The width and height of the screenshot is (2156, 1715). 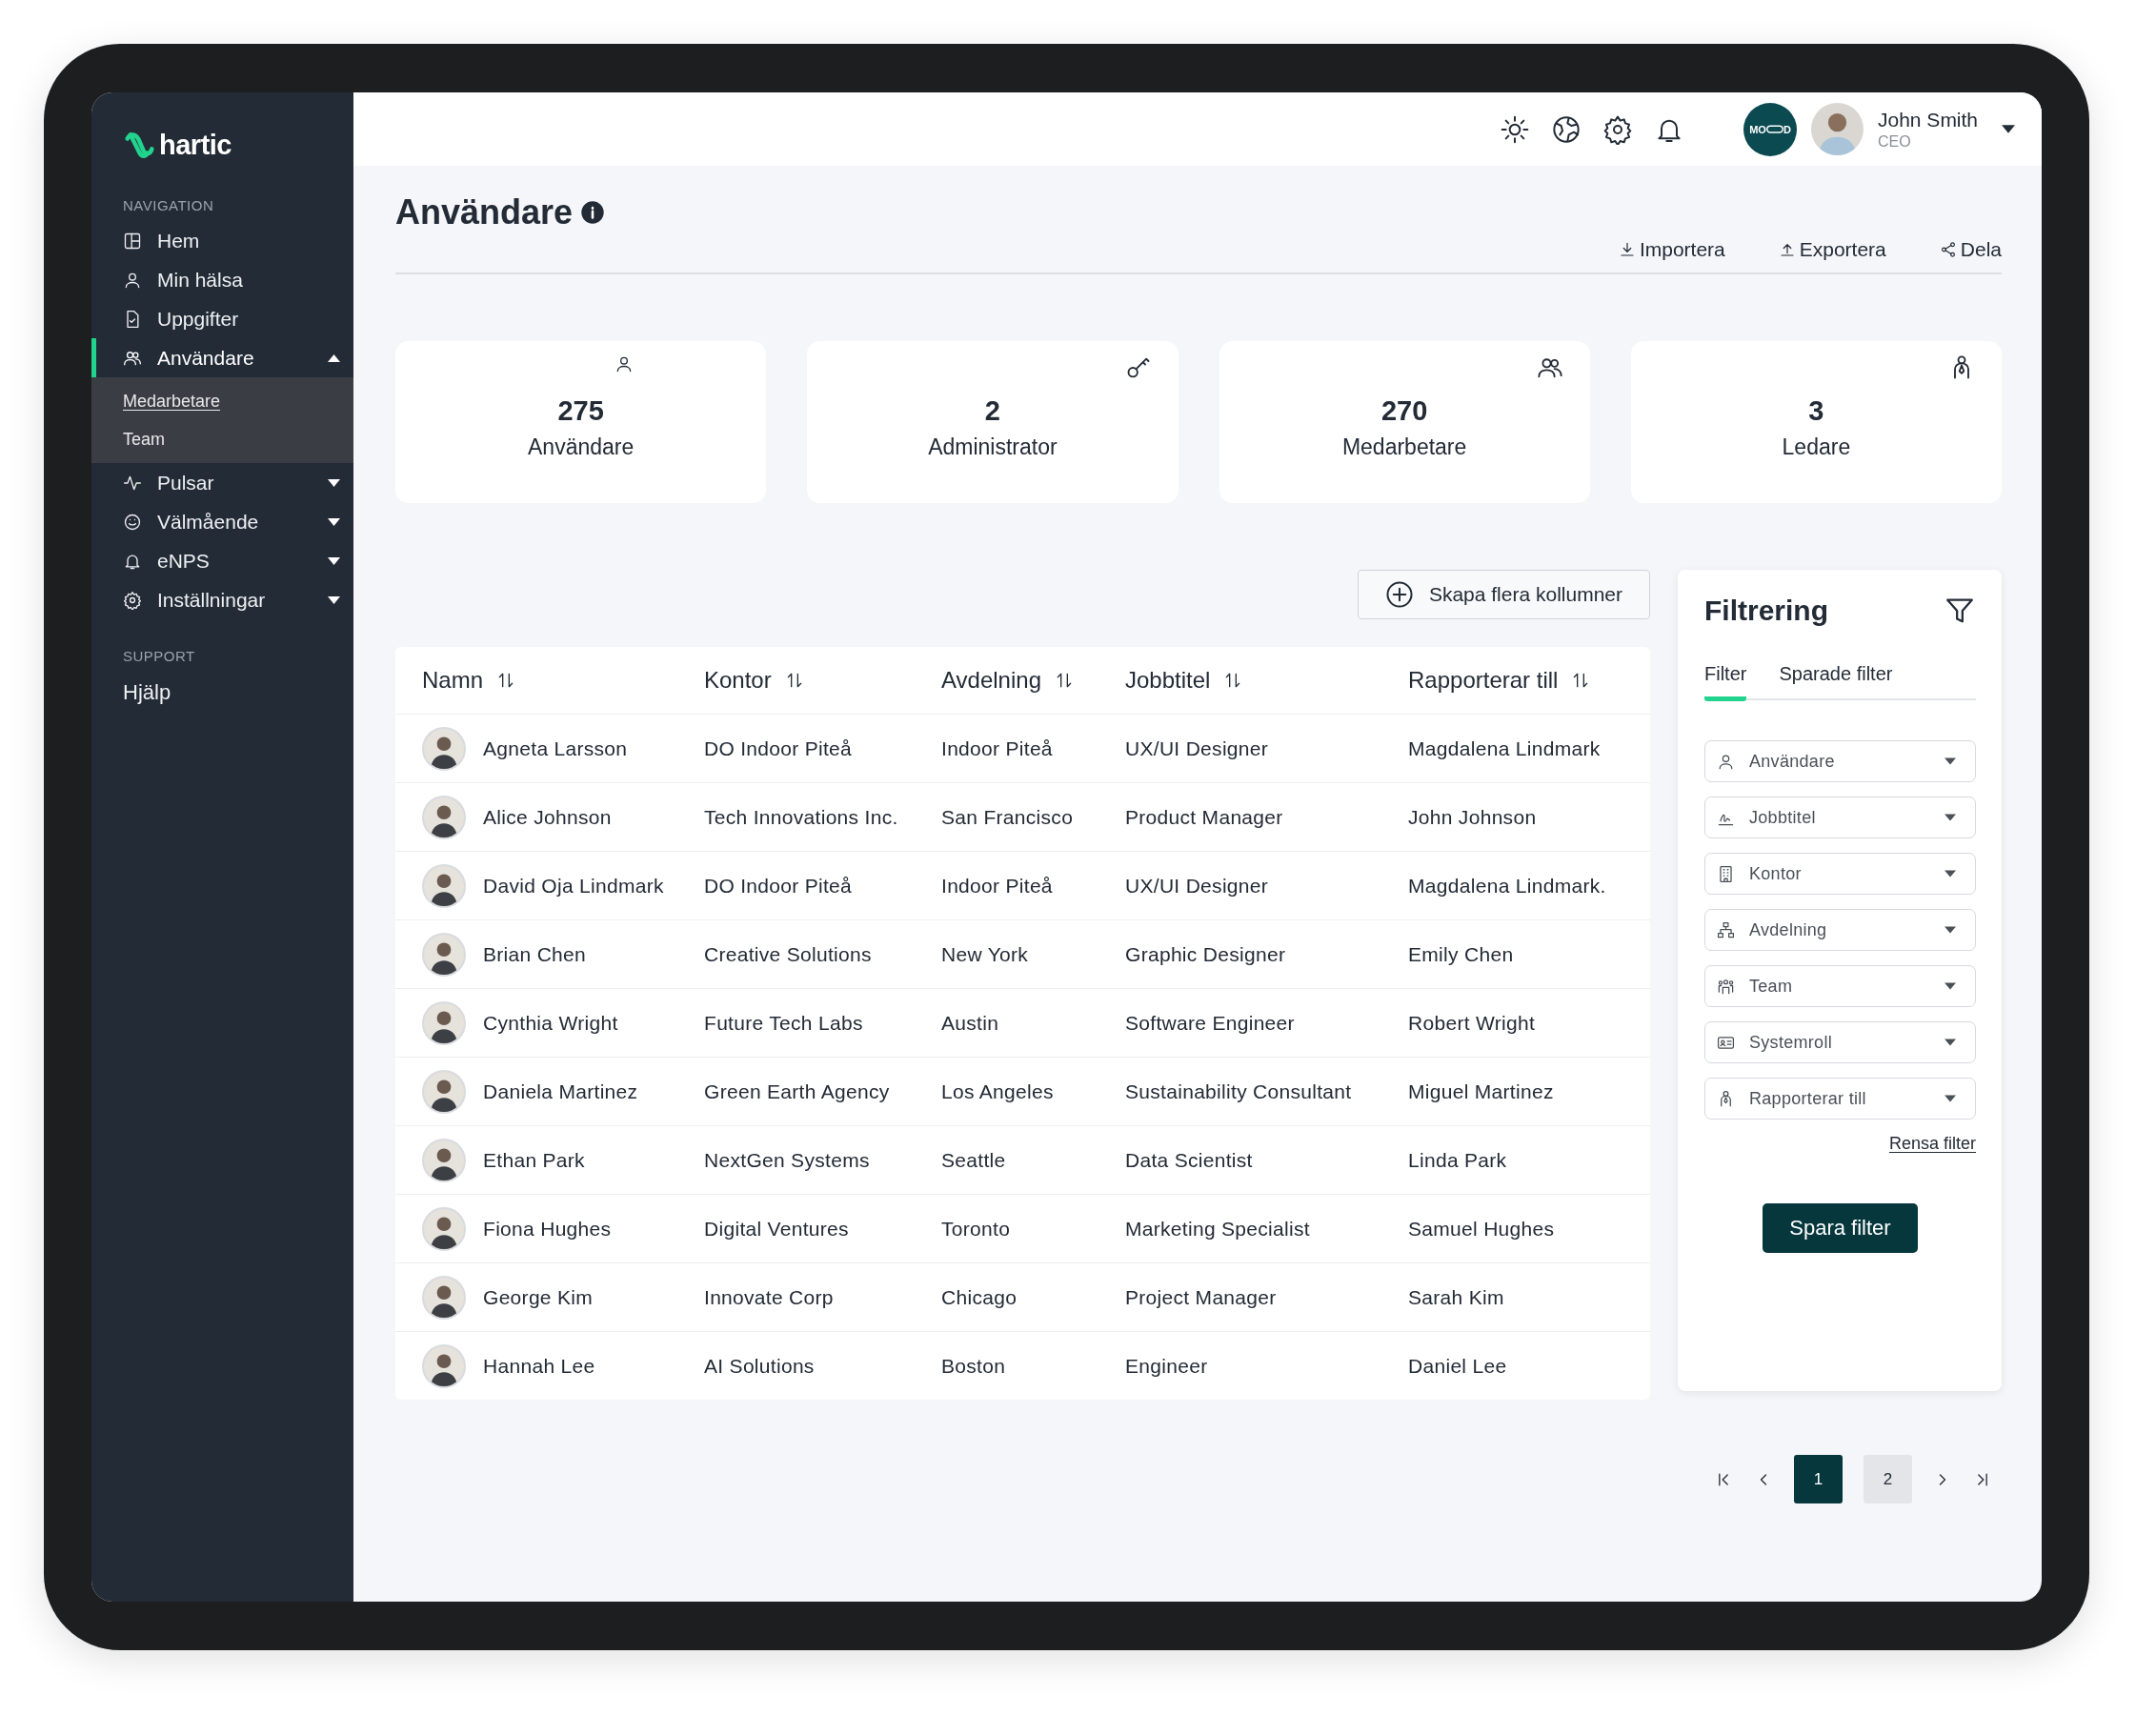 What do you see at coordinates (1840, 1042) in the screenshot?
I see `dropdown-field: Systemroll` at bounding box center [1840, 1042].